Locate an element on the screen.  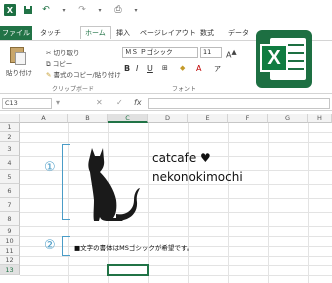
column-header-g: G is located at coordinates (288, 118).